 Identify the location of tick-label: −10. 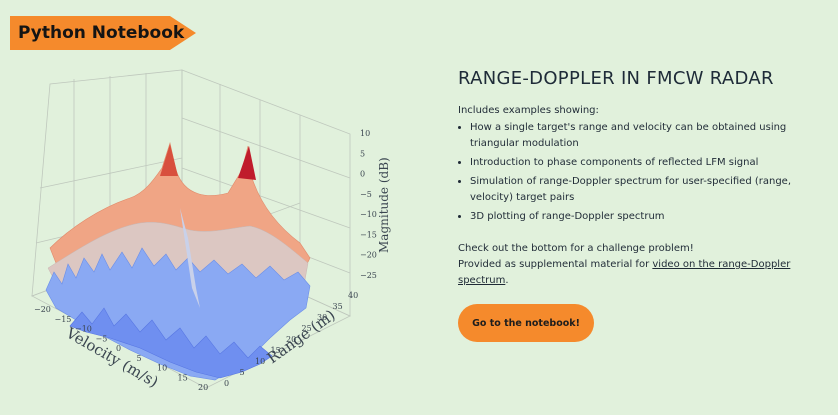
(368, 214).